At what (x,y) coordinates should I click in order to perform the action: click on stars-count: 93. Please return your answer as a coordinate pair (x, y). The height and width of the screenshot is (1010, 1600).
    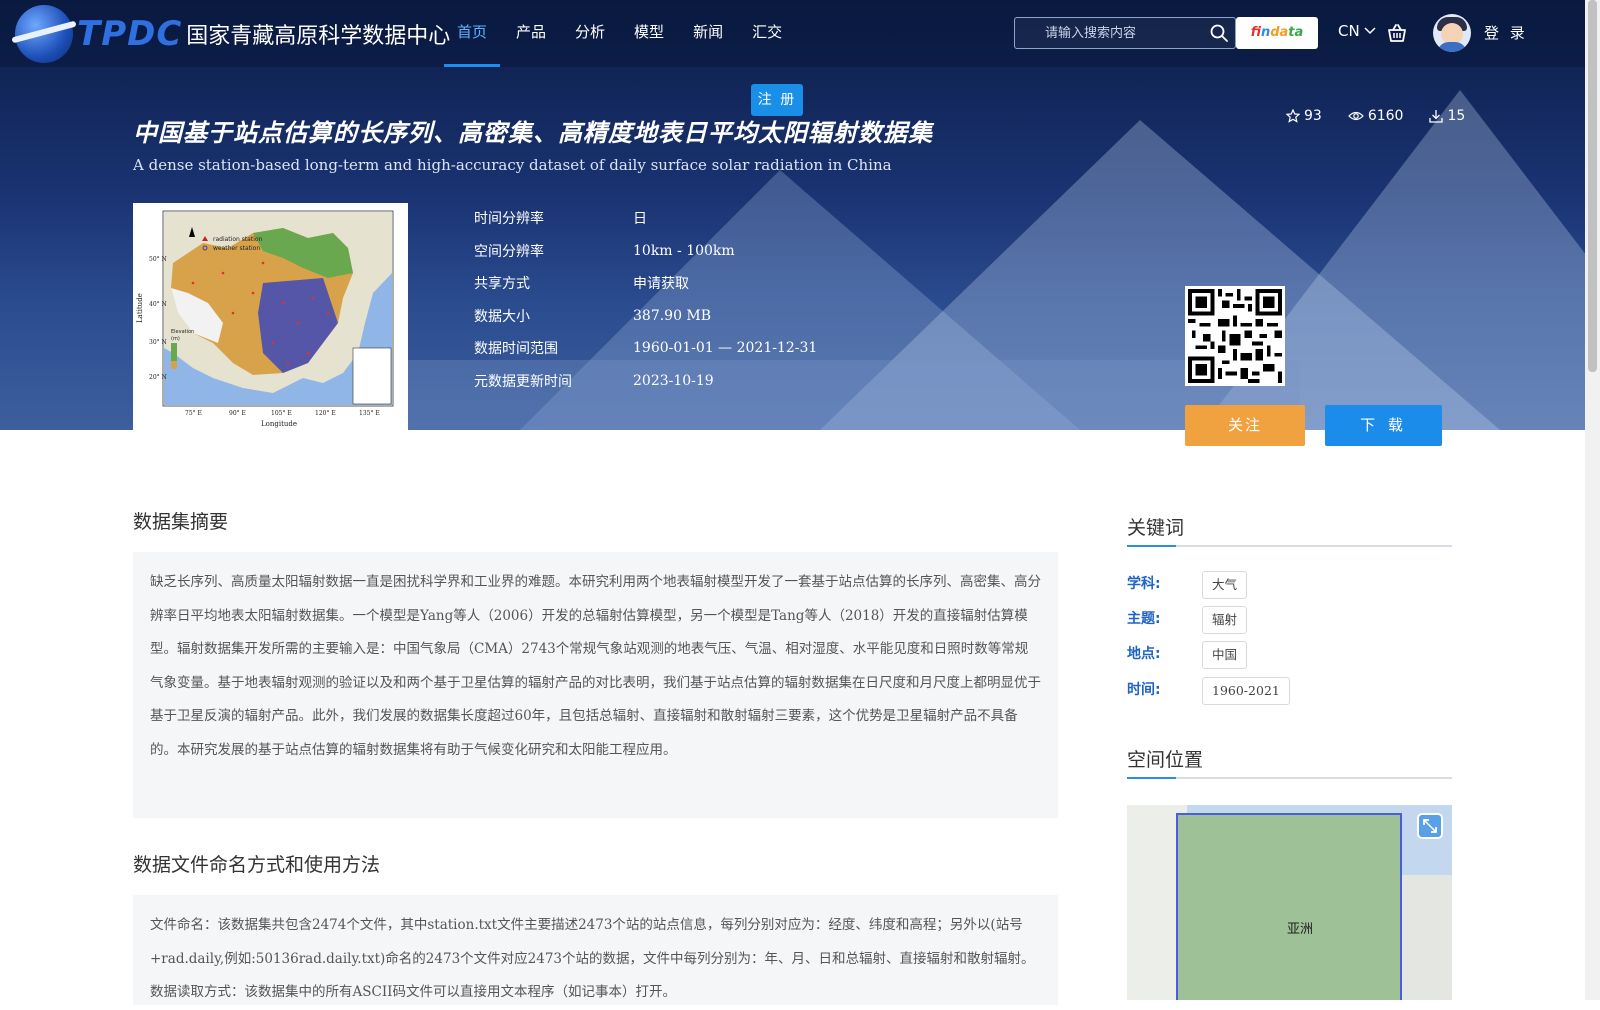
    Looking at the image, I should click on (1313, 116).